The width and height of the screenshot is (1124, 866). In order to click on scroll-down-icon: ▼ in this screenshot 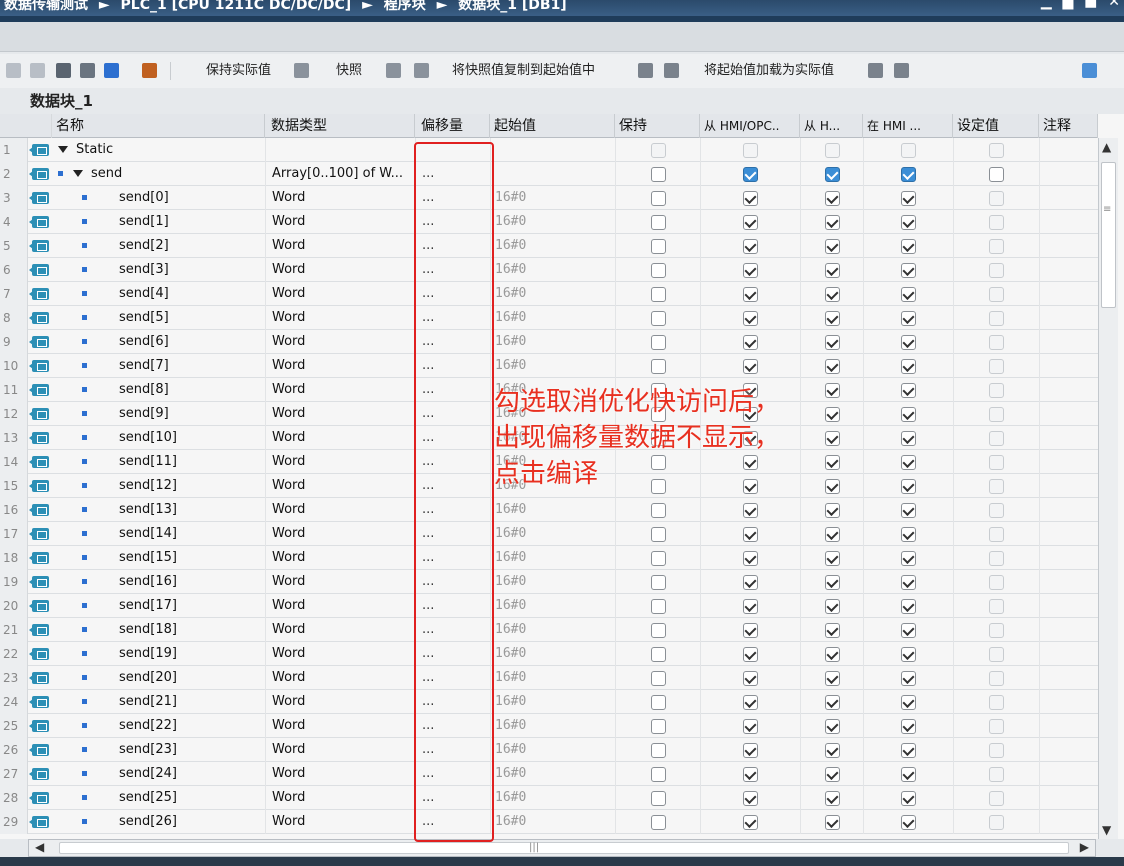, I will do `click(1106, 830)`.